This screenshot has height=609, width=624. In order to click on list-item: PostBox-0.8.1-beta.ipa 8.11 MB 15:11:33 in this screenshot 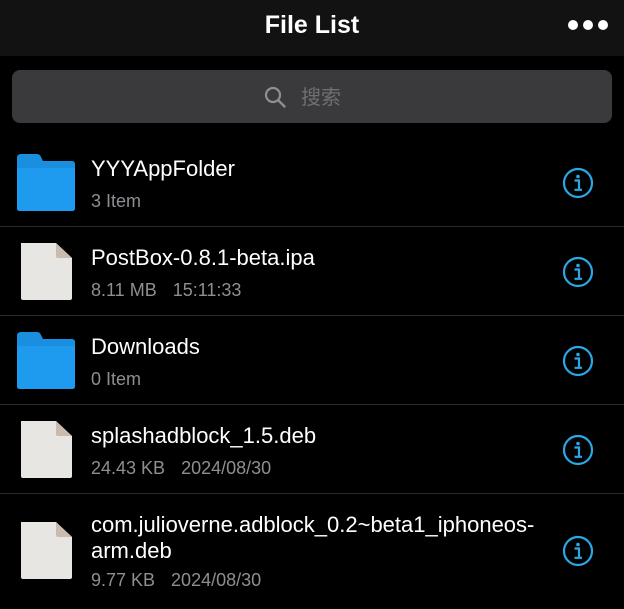, I will do `click(312, 271)`.